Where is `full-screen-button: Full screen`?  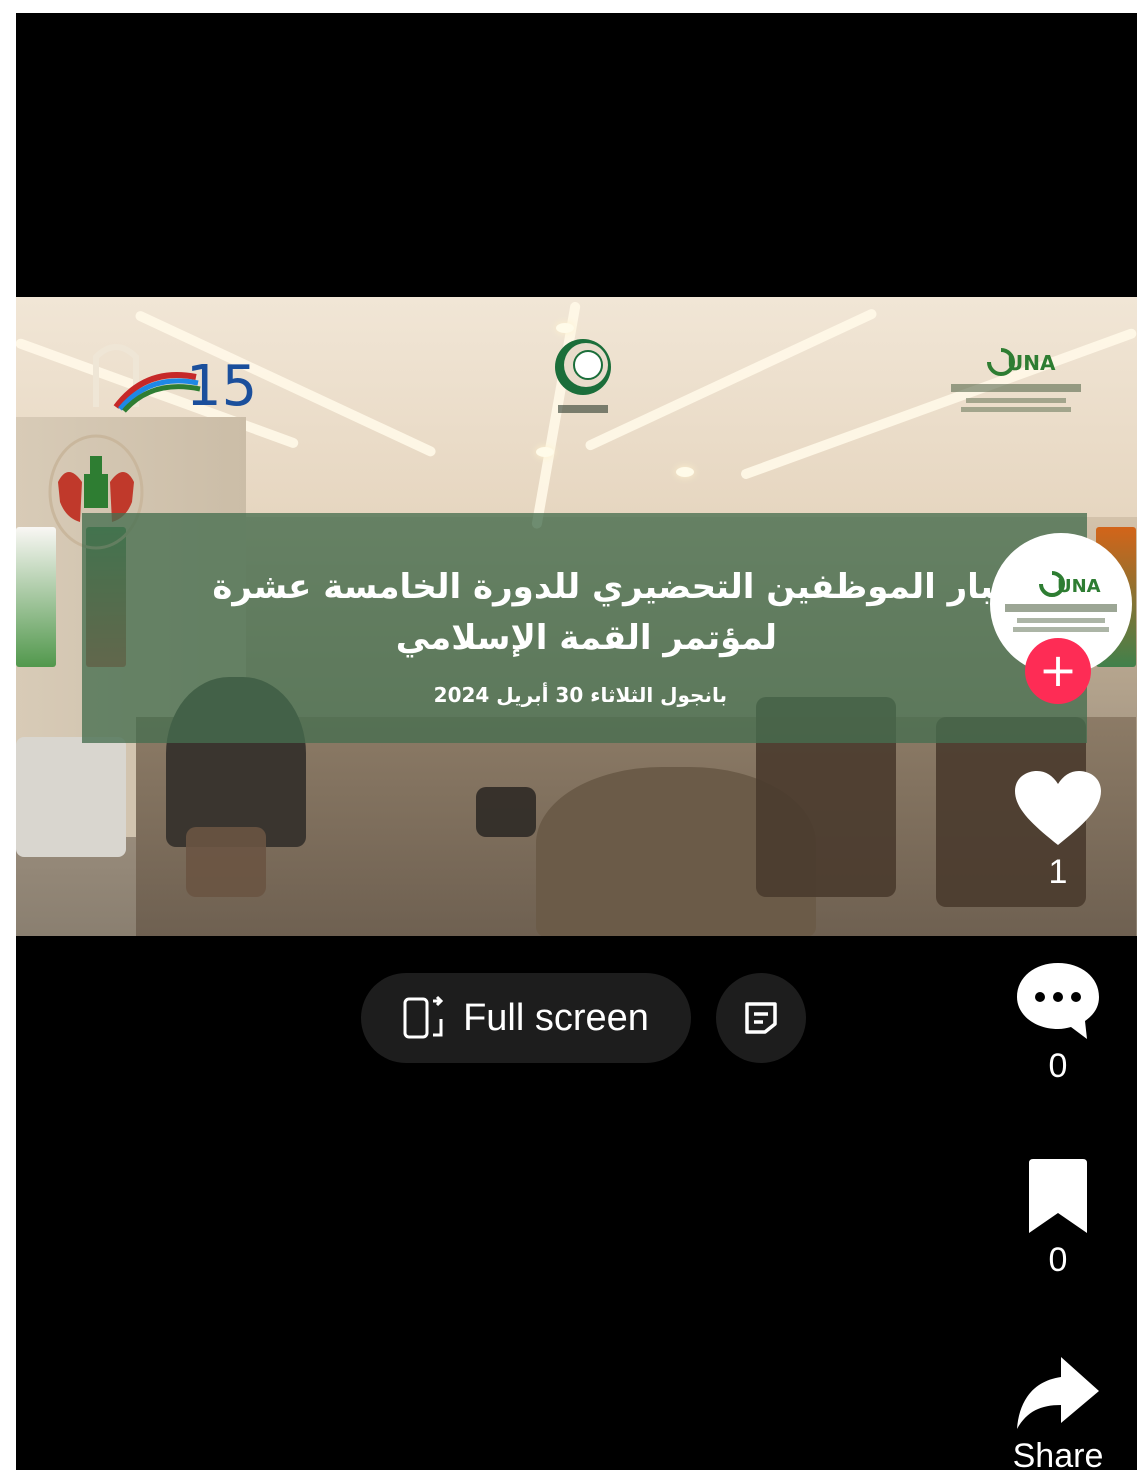 full-screen-button: Full screen is located at coordinates (526, 1018).